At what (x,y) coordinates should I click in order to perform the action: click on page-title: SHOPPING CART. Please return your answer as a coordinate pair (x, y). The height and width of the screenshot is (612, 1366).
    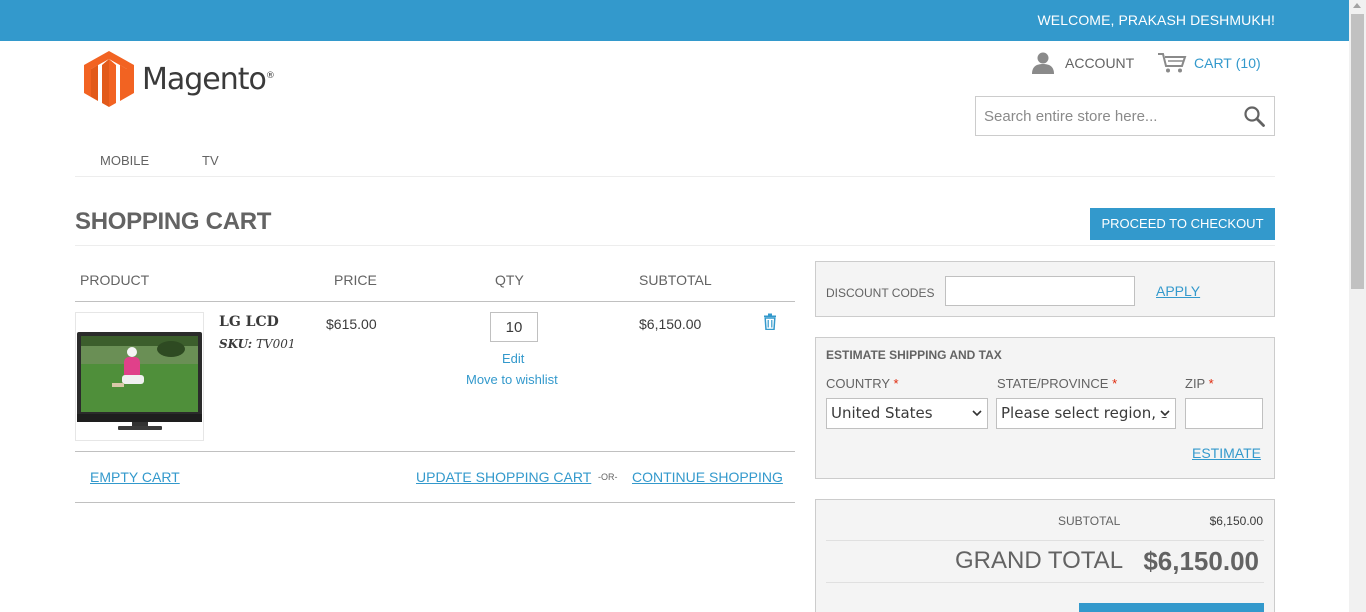
    Looking at the image, I should click on (173, 221).